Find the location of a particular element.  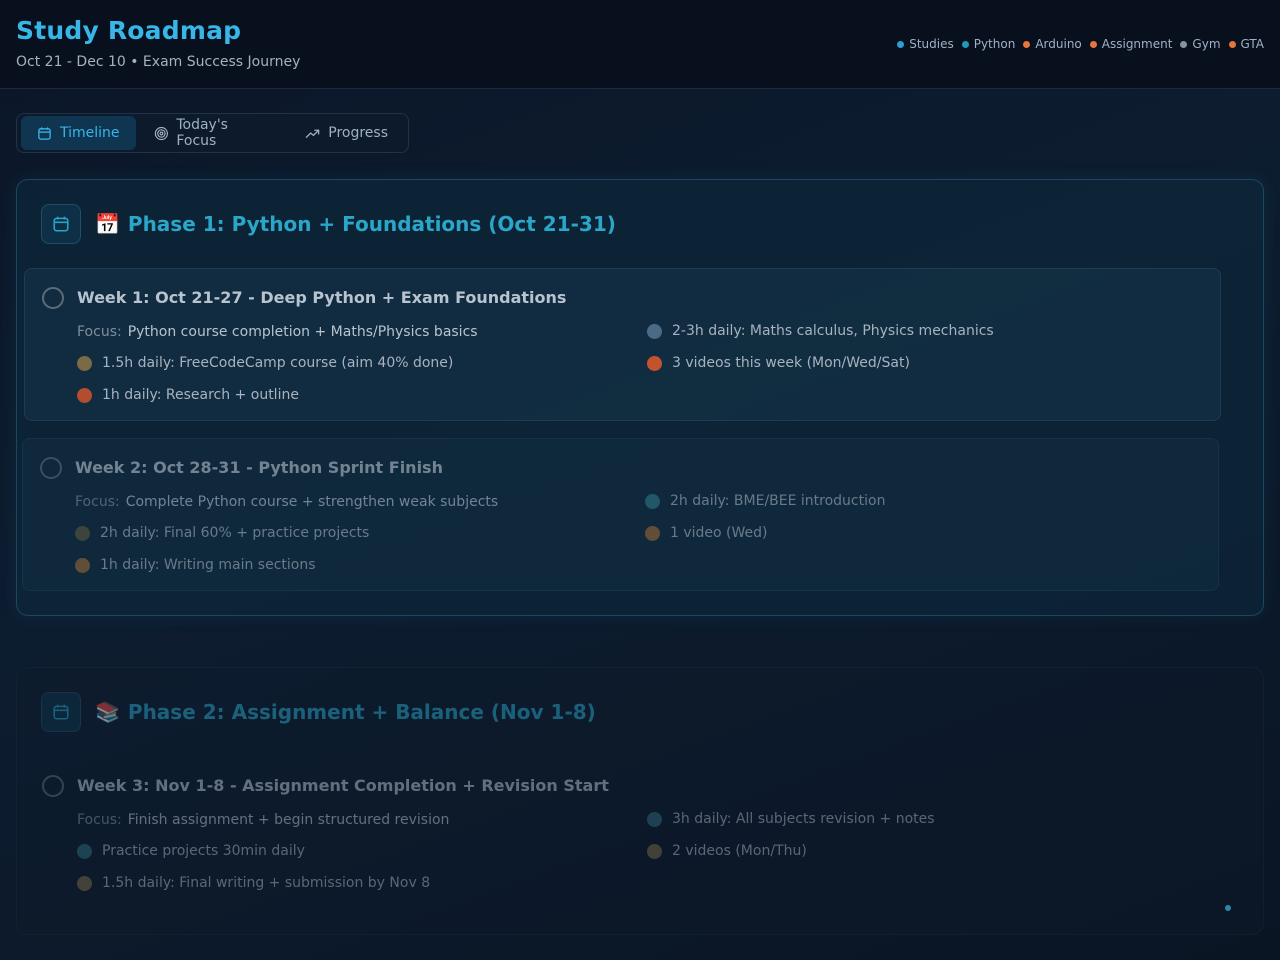

task-item: 1 video (Wed) is located at coordinates (706, 533).